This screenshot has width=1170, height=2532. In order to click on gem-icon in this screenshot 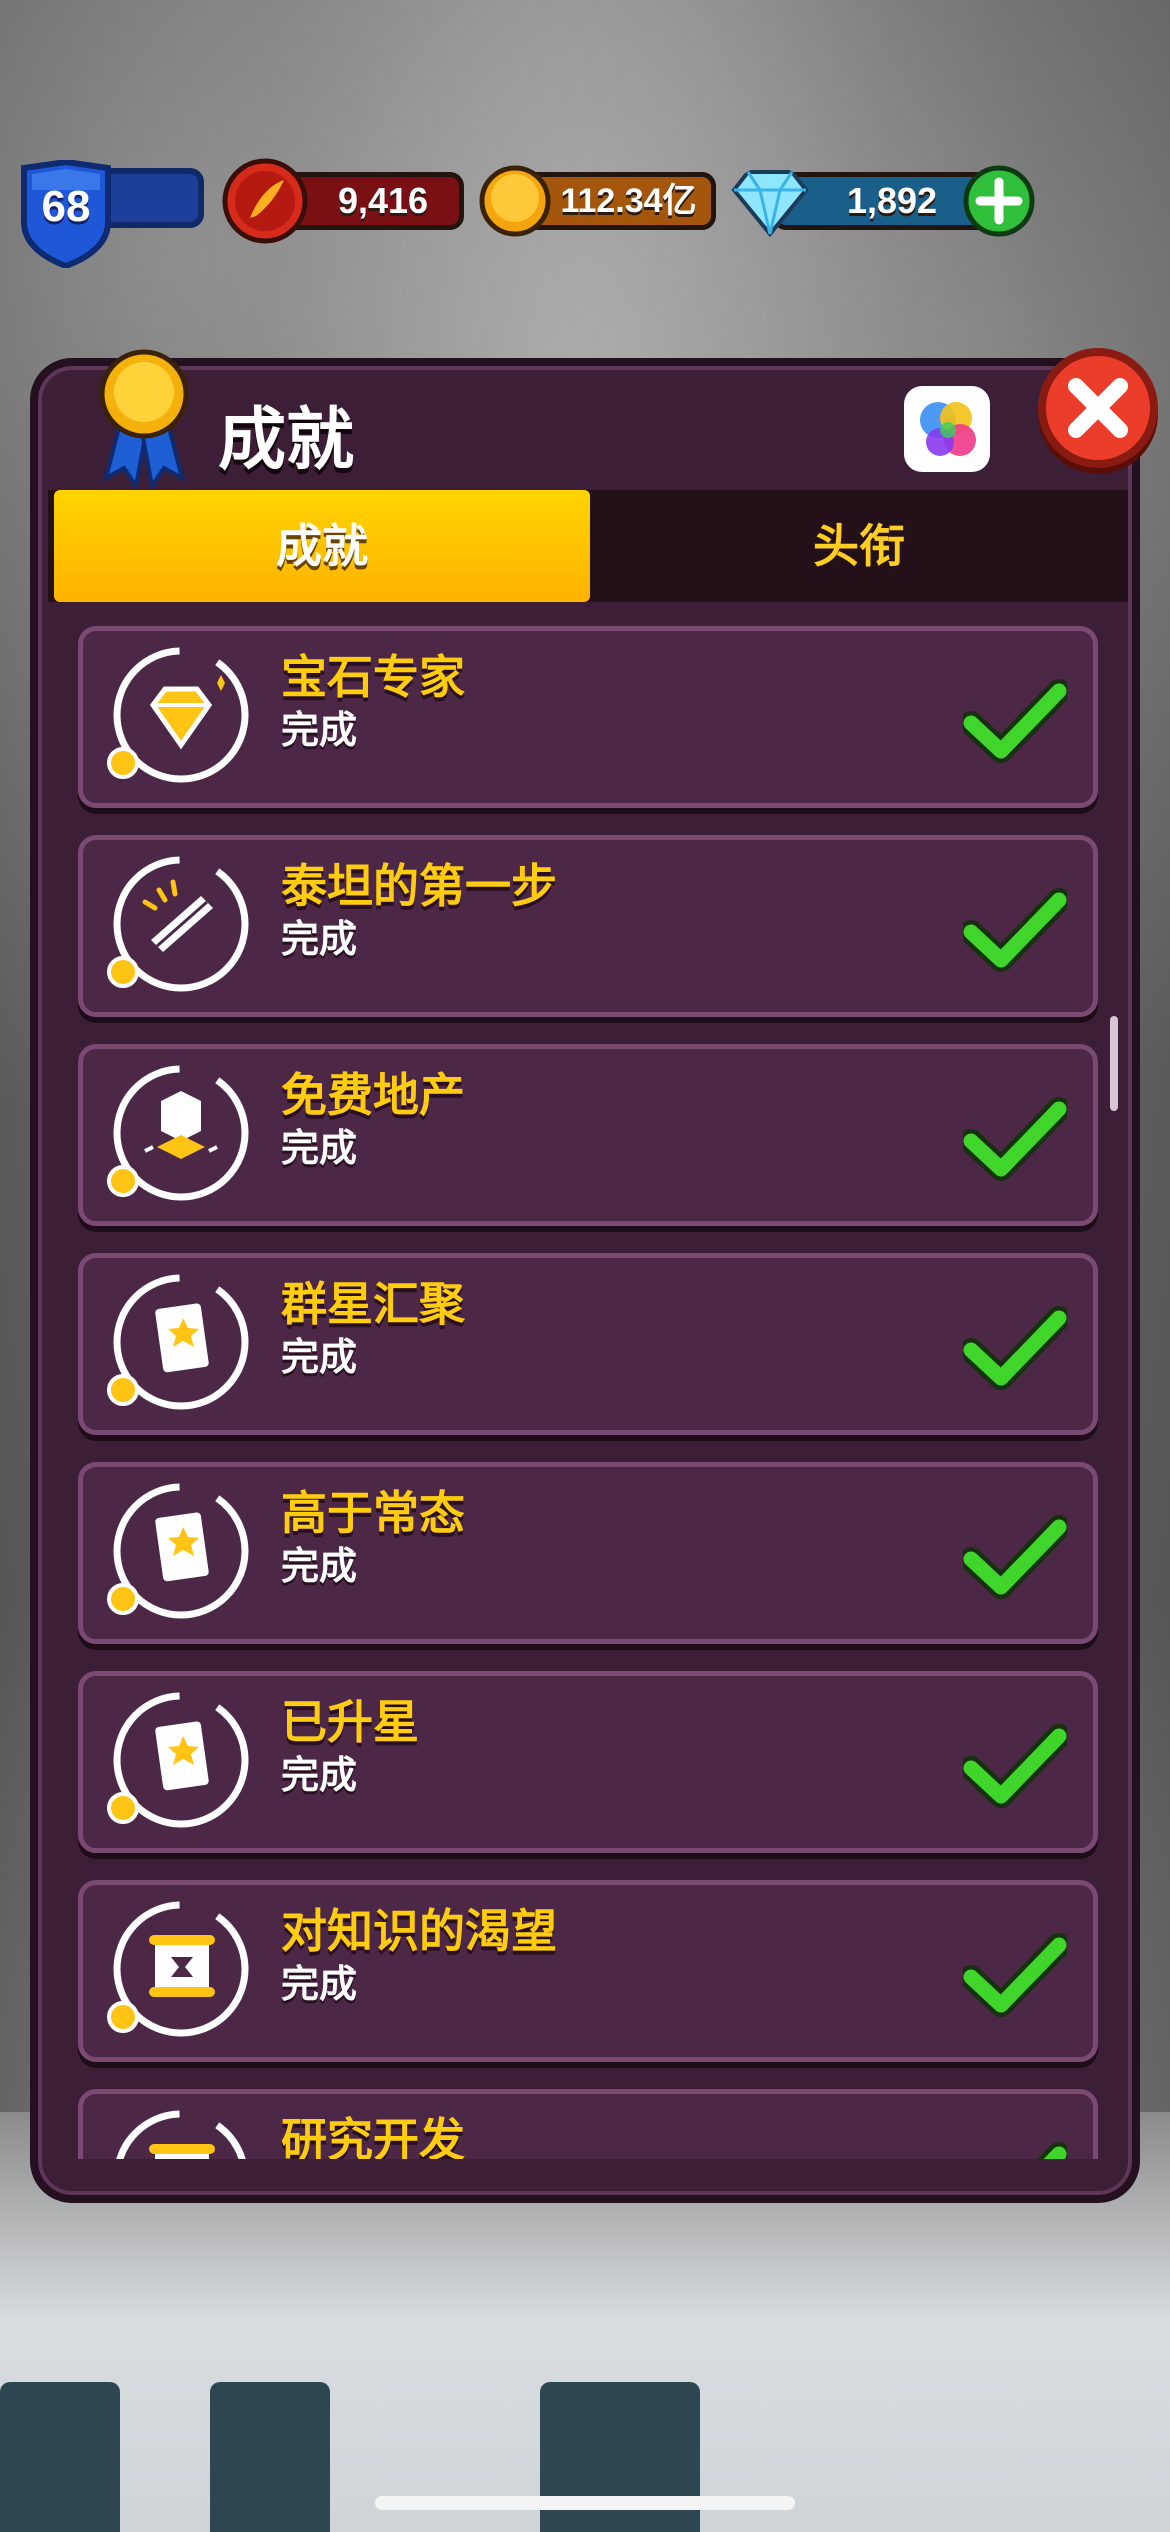, I will do `click(178, 715)`.